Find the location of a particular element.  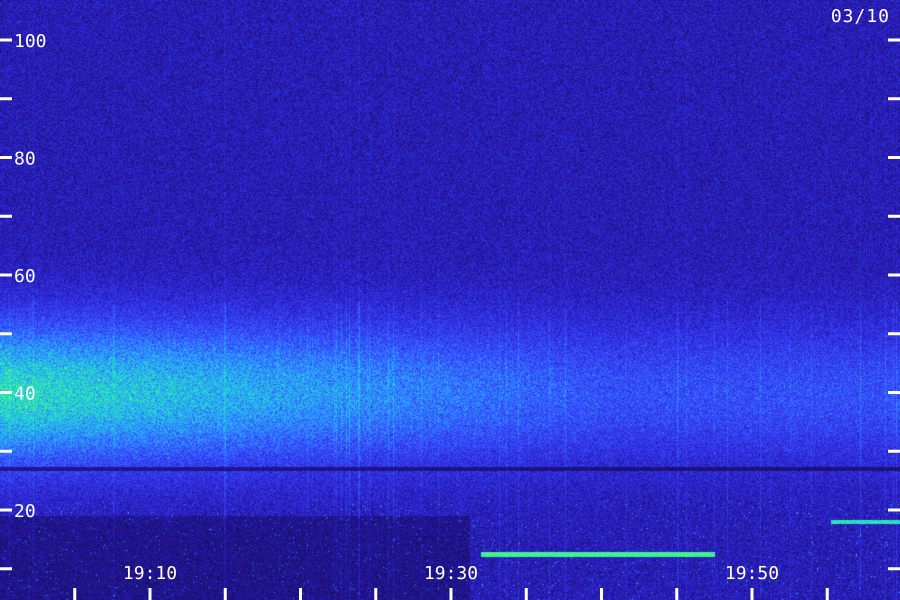

y-tick-label: 80 is located at coordinates (25, 159).